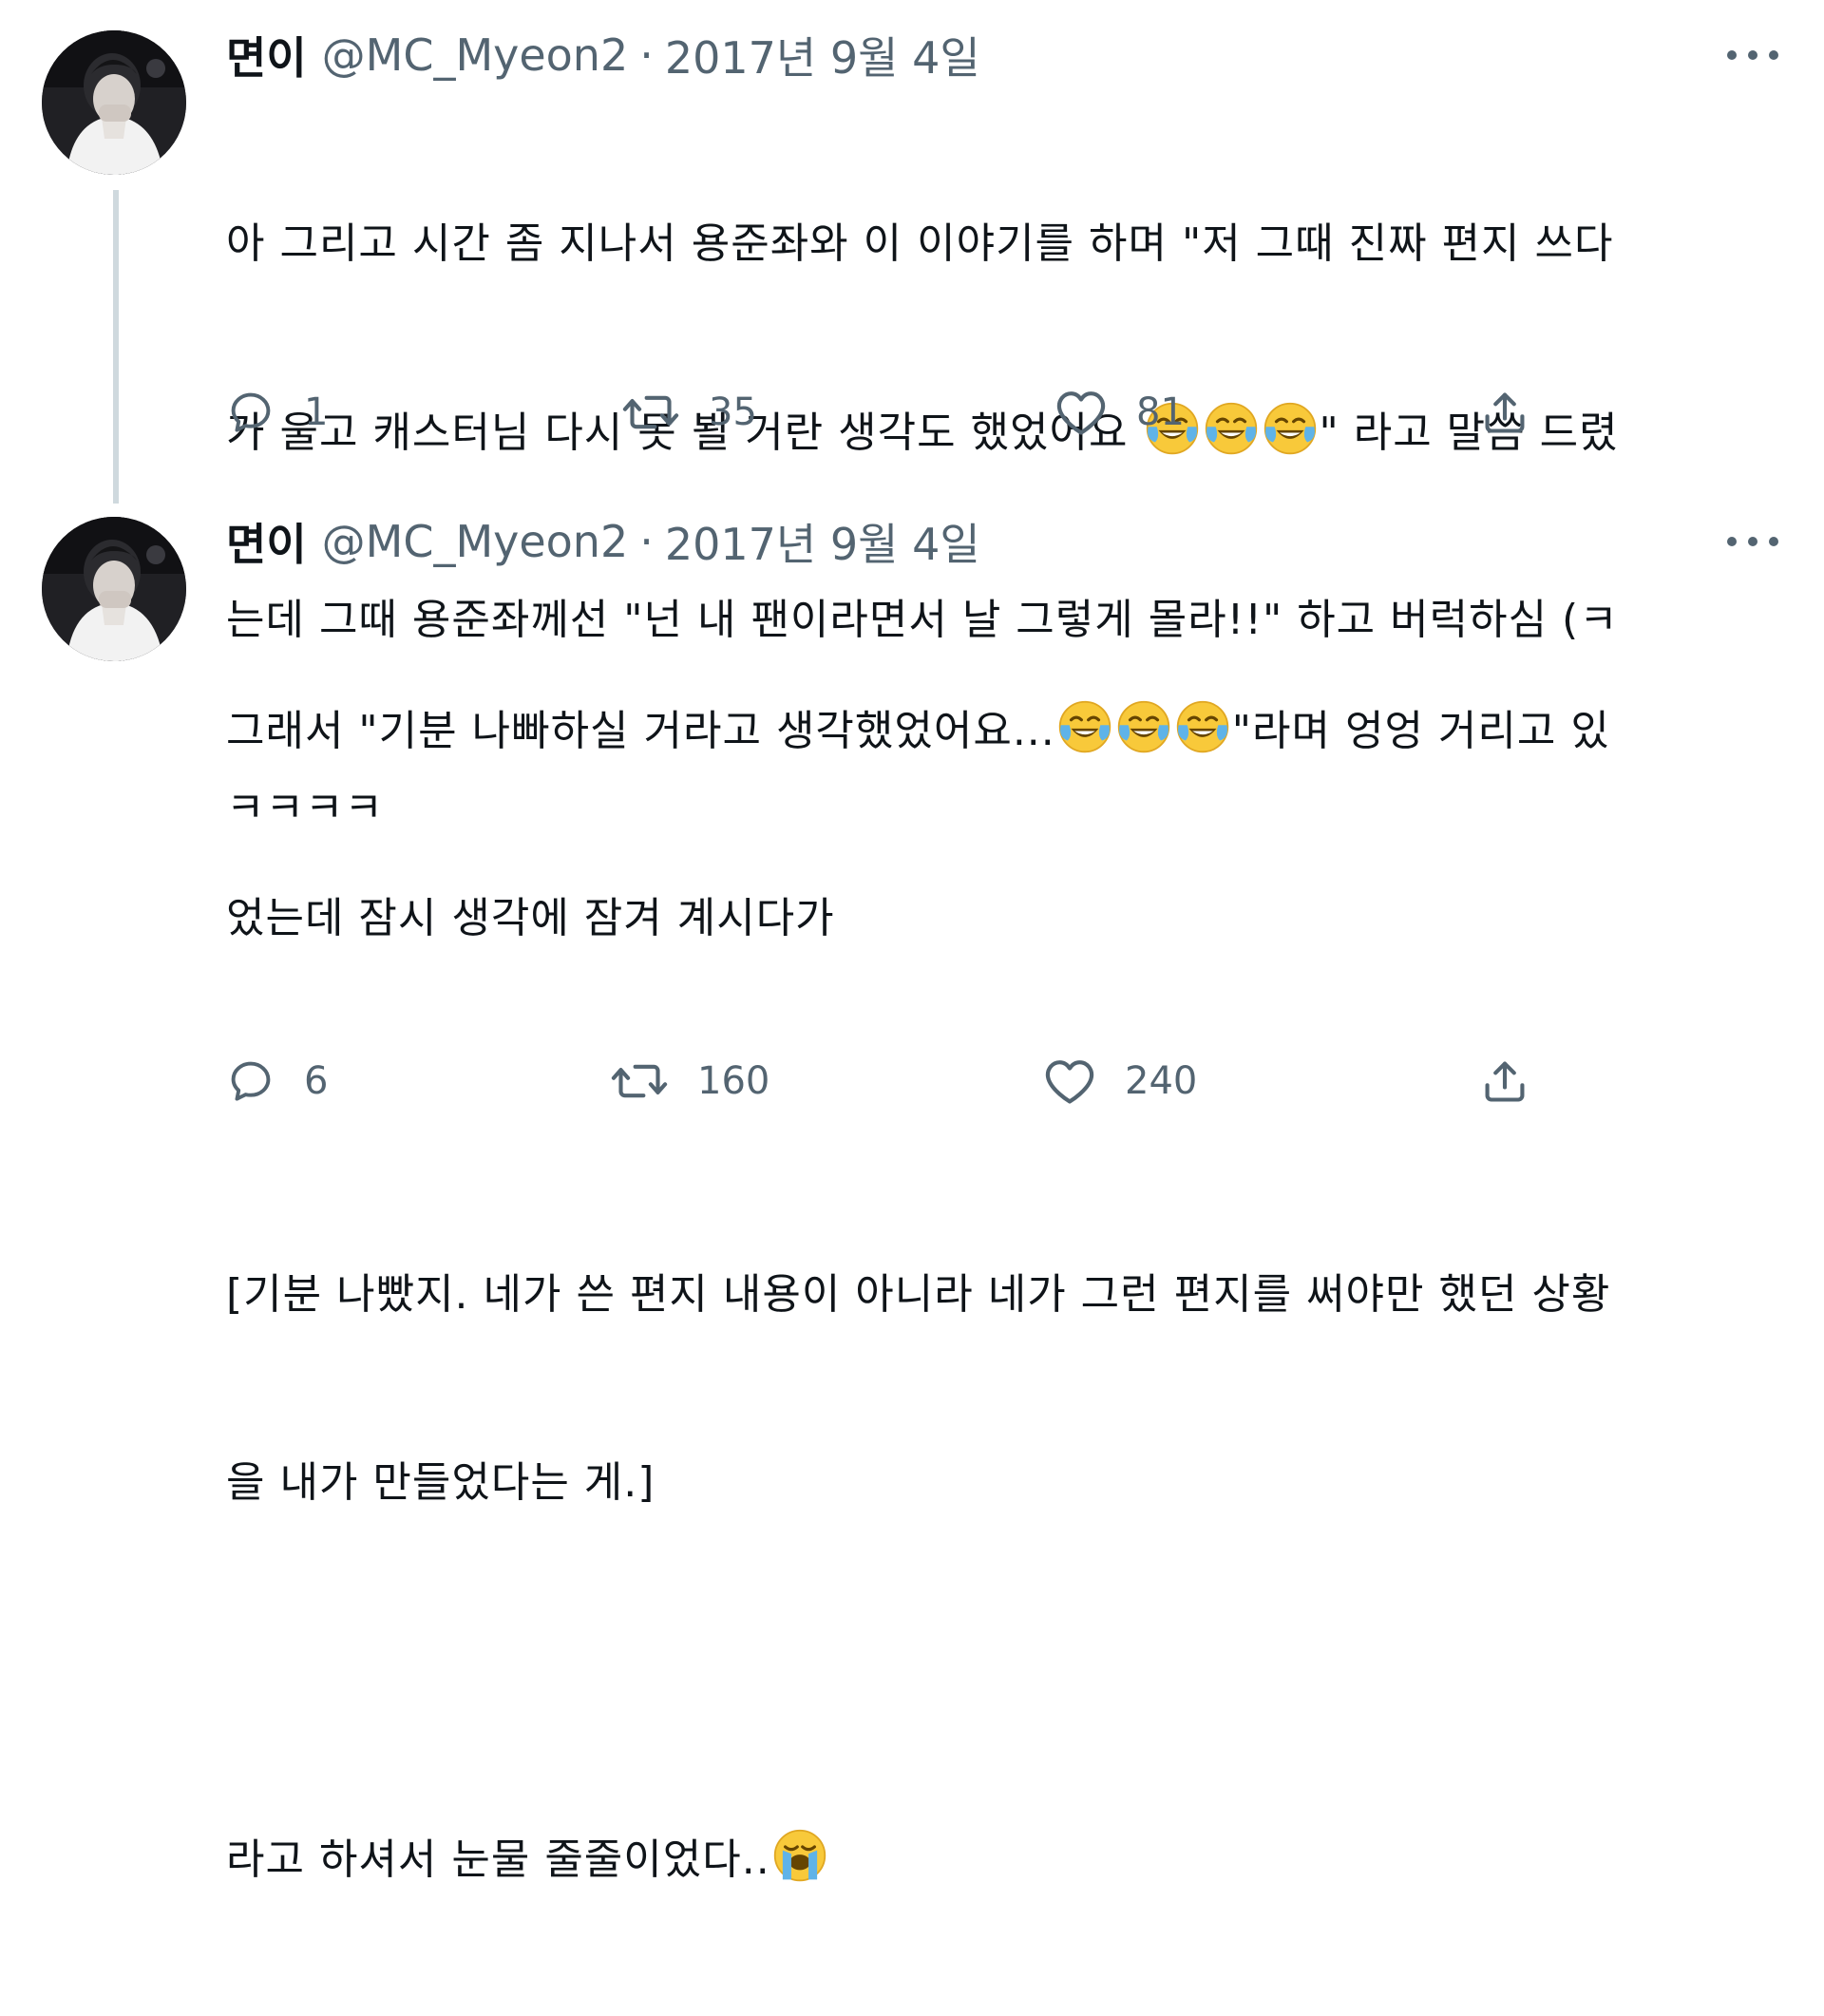 The image size is (1824, 2016). I want to click on retweet-count: 160, so click(733, 1081).